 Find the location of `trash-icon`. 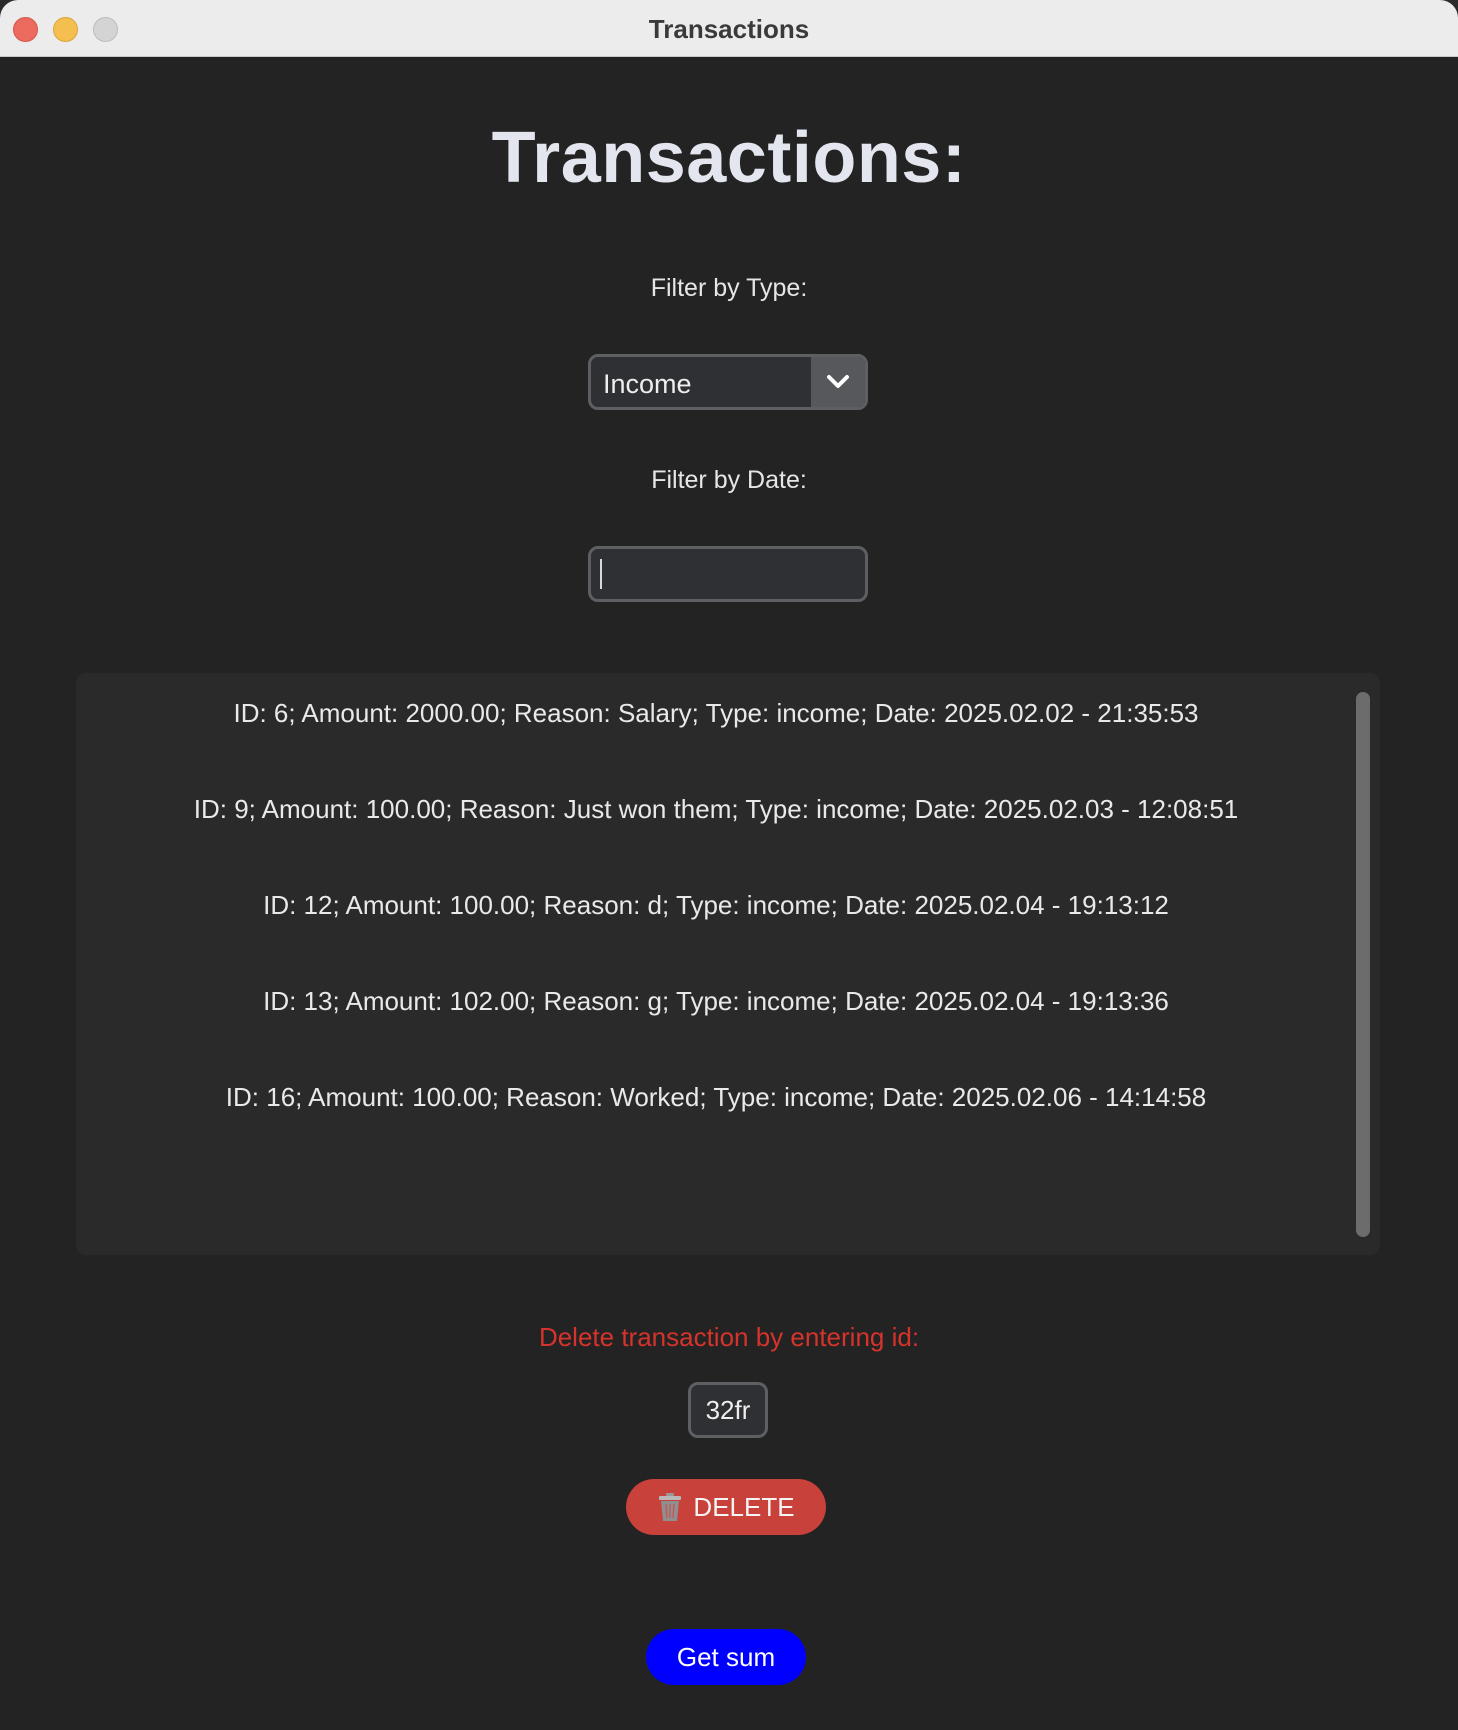

trash-icon is located at coordinates (670, 1507).